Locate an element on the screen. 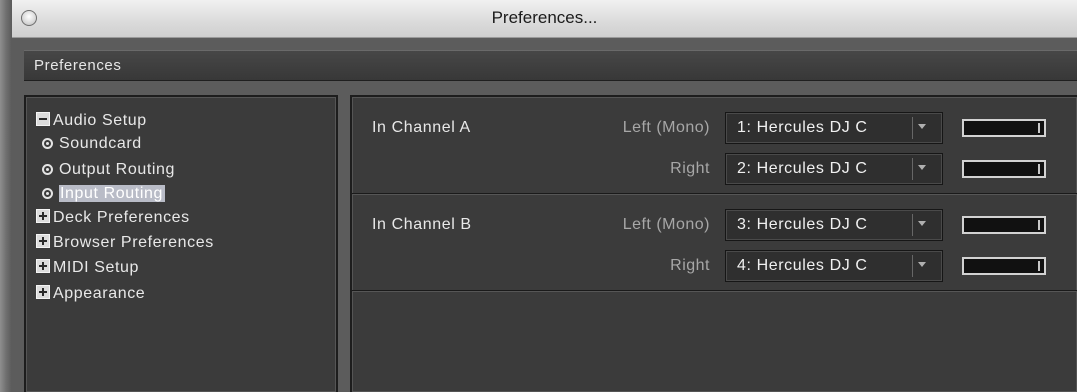  tree-item-label: Soundcard is located at coordinates (100, 143).